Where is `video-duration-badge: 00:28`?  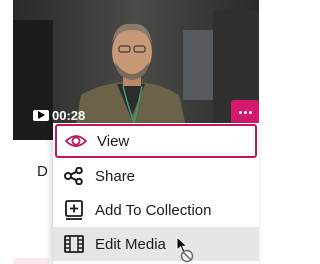
video-duration-badge: 00:28 is located at coordinates (59, 115).